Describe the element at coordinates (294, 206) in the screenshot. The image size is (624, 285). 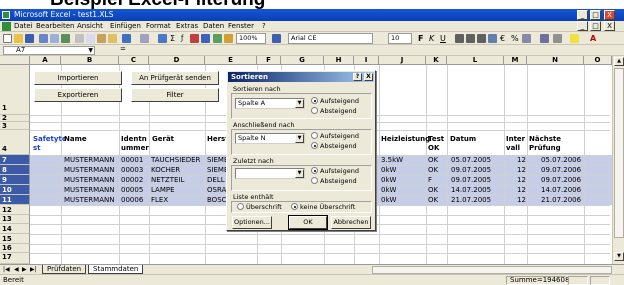
I see `no-header-row-radio` at that location.